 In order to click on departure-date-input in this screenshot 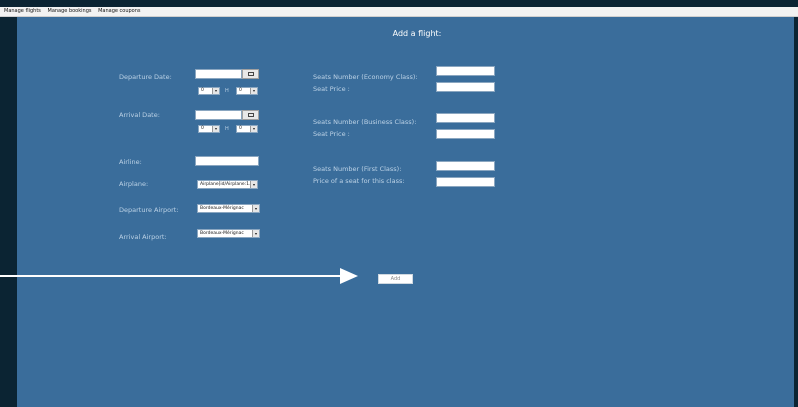, I will do `click(218, 74)`.